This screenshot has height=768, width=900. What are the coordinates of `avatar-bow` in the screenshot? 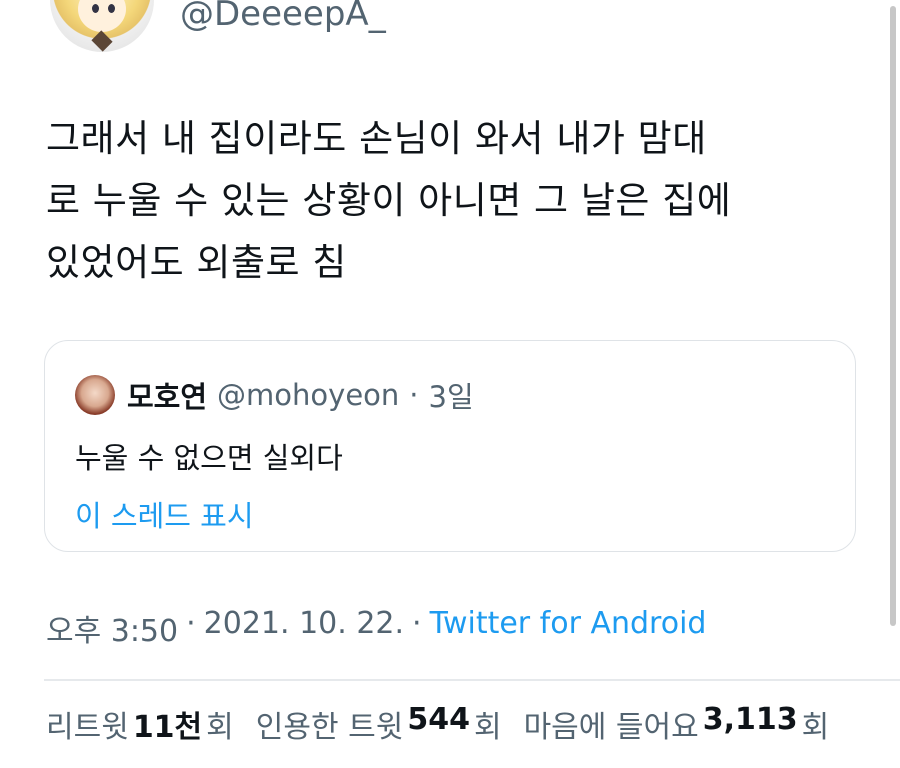 It's located at (102, 41).